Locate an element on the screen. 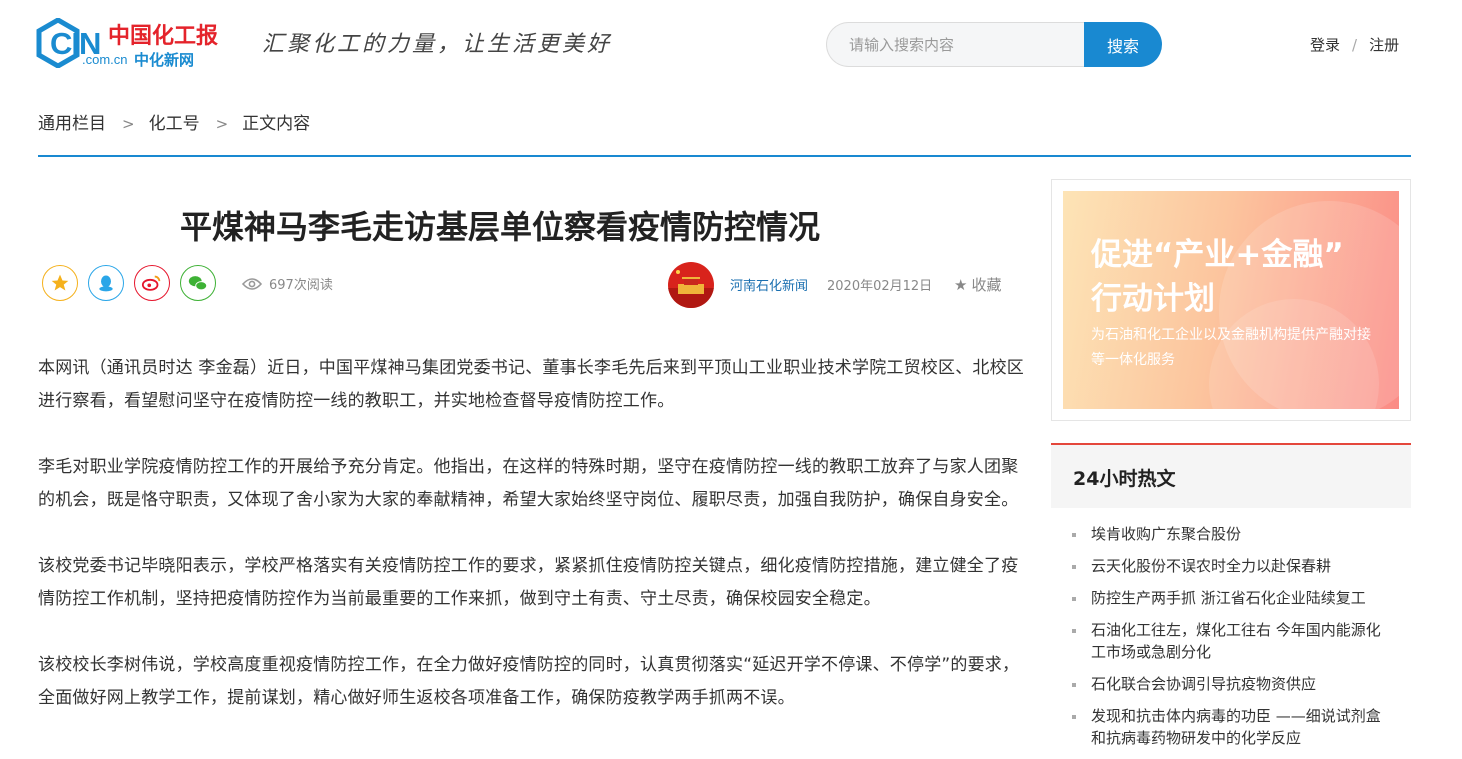 The image size is (1462, 759). breadcrumb: 通用栏目 > 化工号 > 正文内容 is located at coordinates (174, 121).